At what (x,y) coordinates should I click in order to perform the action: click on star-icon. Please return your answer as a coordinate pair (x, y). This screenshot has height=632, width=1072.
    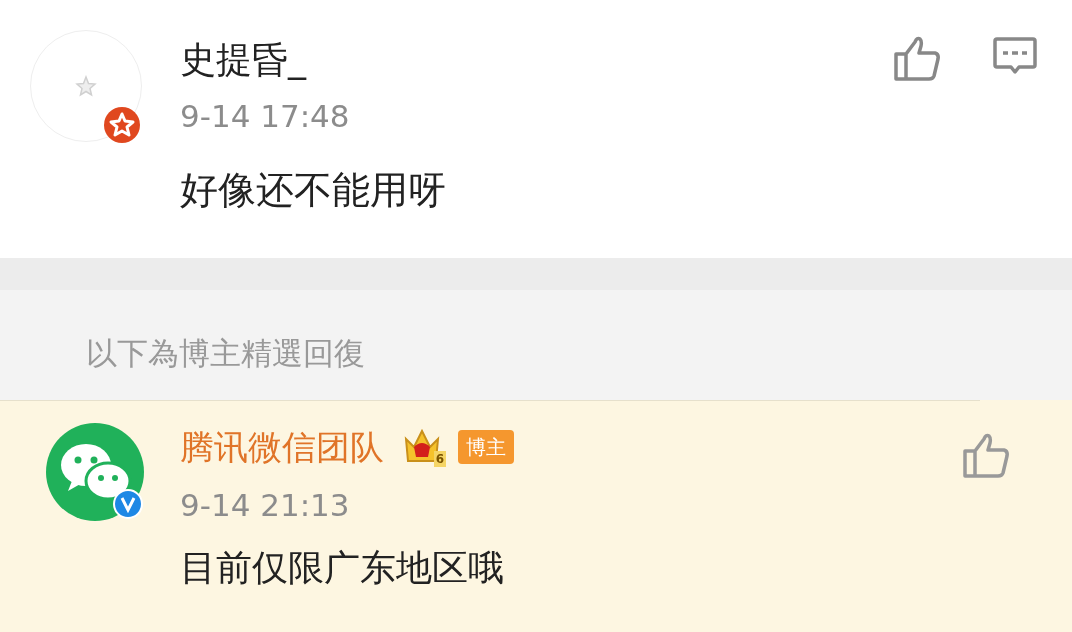
    Looking at the image, I should click on (86, 86).